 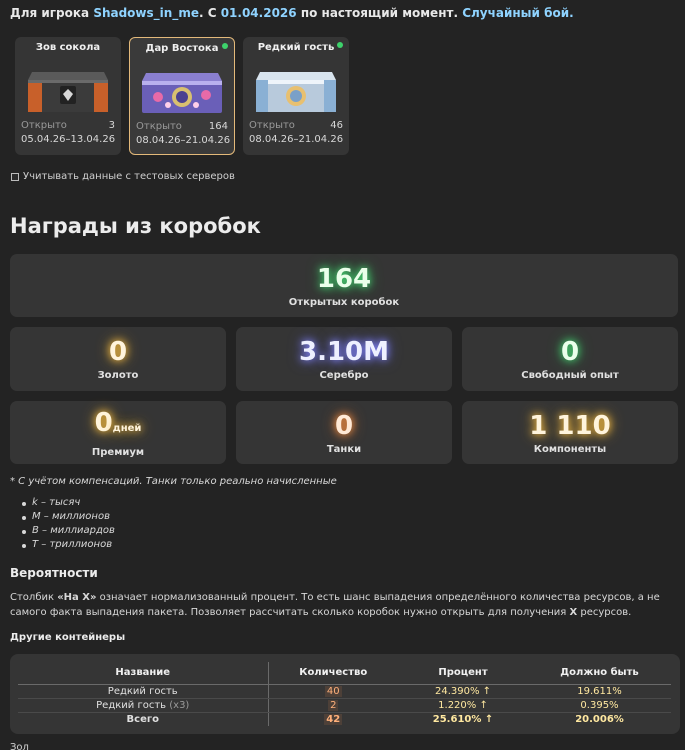 What do you see at coordinates (68, 504) in the screenshot?
I see `legend-item: k – тысяч` at bounding box center [68, 504].